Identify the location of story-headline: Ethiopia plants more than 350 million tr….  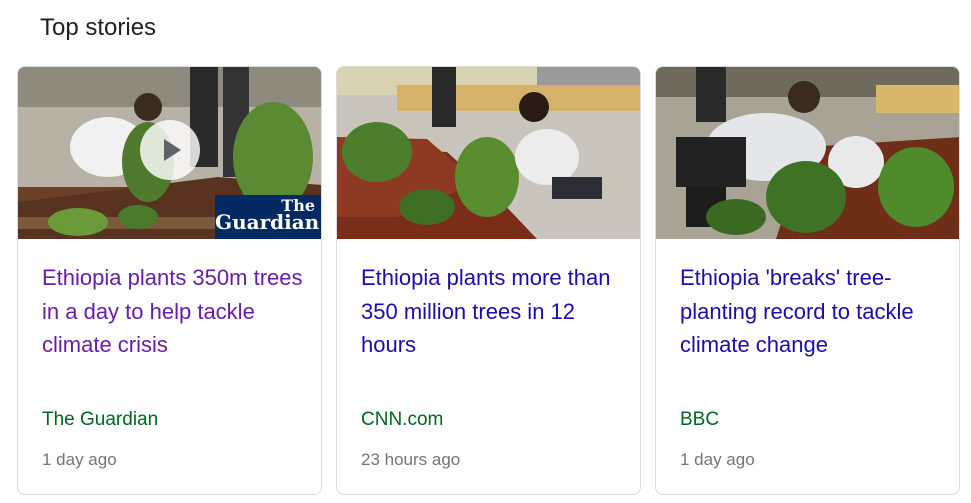
(491, 311).